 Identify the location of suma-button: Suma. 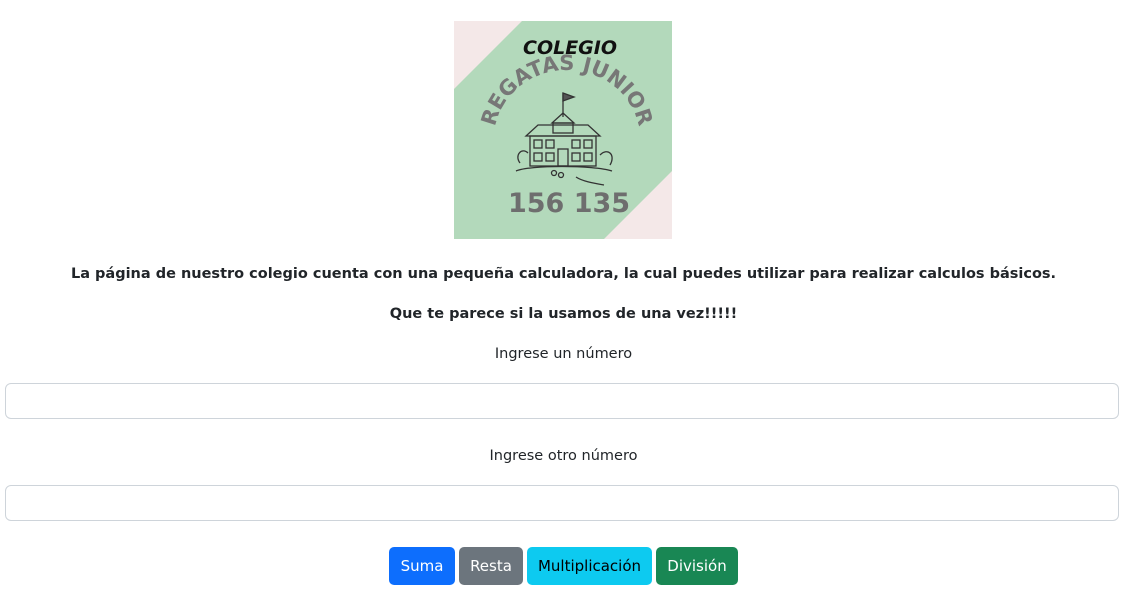
(422, 566).